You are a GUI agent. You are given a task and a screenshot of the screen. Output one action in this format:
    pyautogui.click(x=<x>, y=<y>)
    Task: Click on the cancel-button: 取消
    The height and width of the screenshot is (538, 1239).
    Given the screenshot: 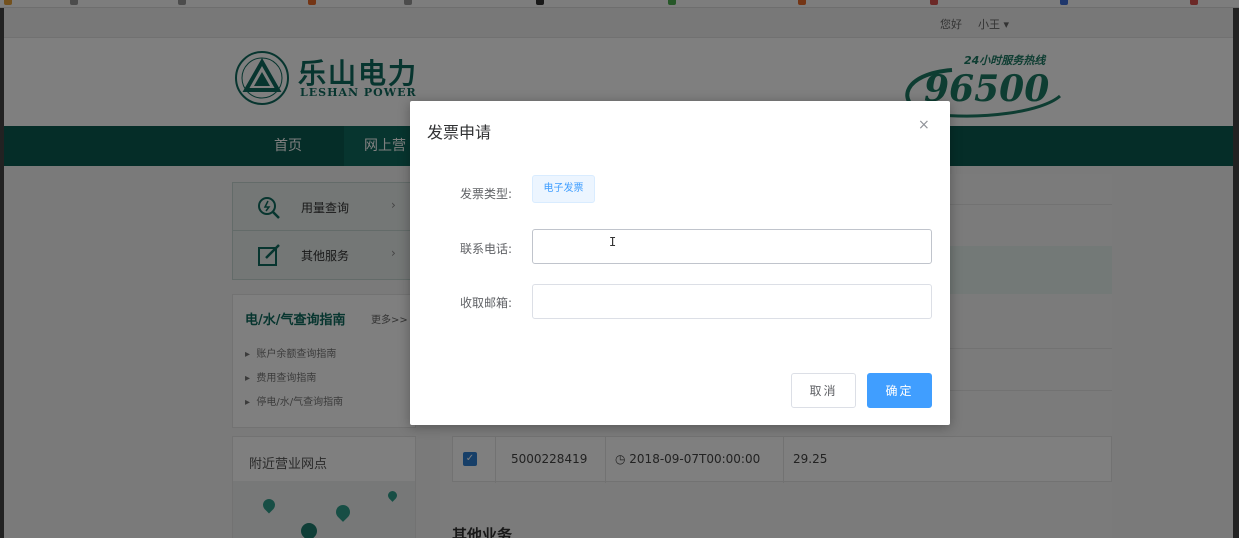 What is the action you would take?
    pyautogui.click(x=823, y=390)
    